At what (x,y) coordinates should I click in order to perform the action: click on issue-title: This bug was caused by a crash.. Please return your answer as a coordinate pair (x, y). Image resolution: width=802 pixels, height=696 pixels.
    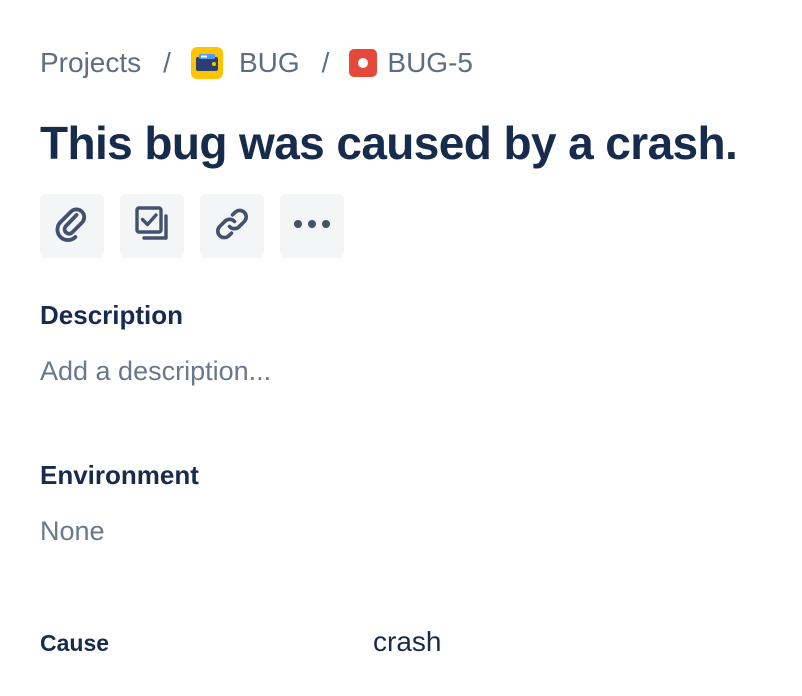
    Looking at the image, I should click on (389, 143).